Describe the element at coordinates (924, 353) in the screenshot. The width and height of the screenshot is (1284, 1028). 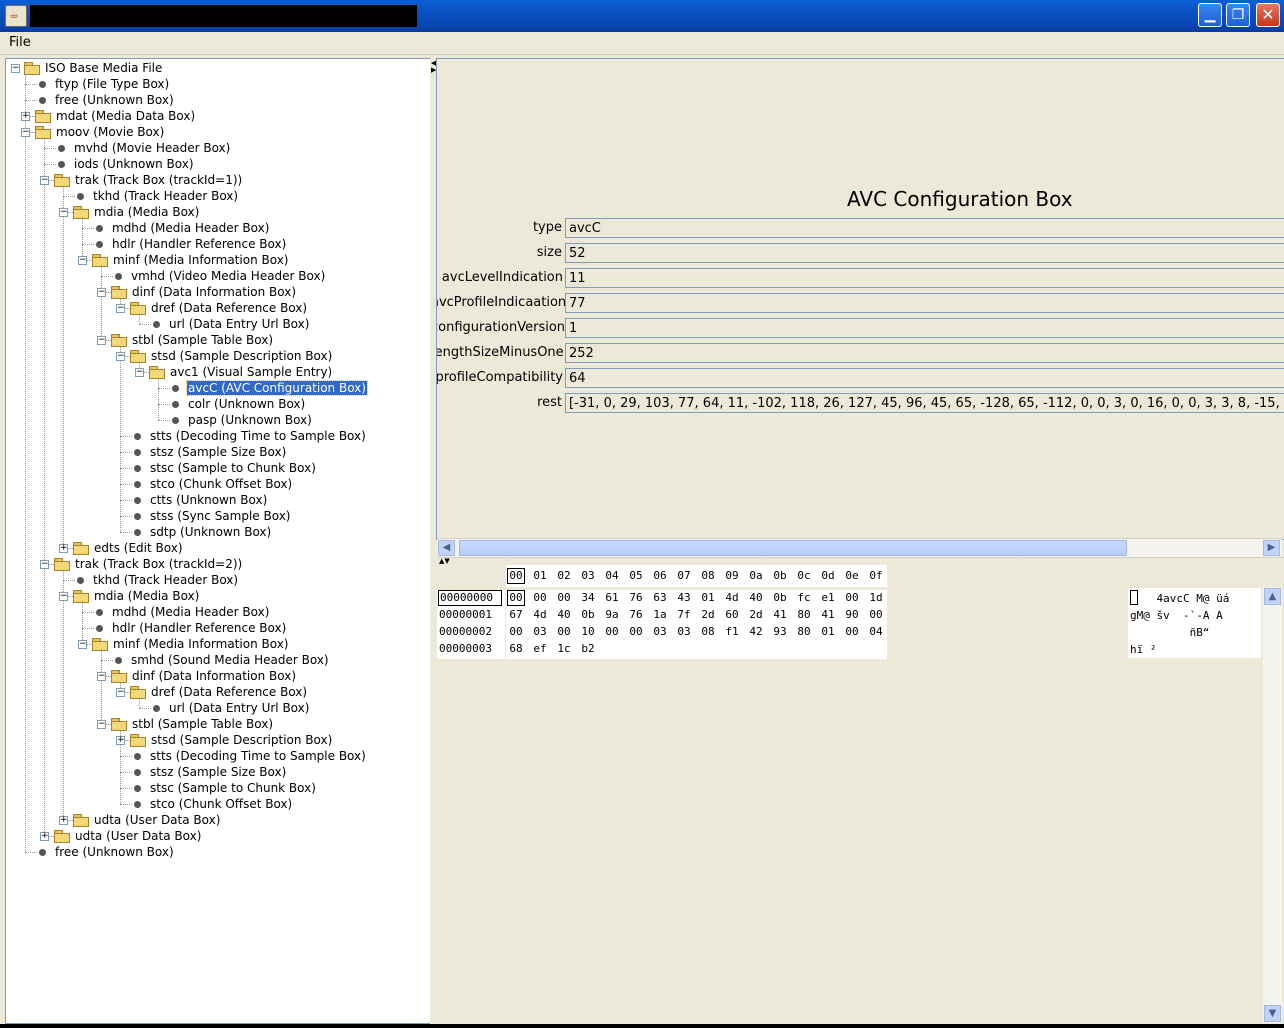
I see `property-value-field: 252` at that location.